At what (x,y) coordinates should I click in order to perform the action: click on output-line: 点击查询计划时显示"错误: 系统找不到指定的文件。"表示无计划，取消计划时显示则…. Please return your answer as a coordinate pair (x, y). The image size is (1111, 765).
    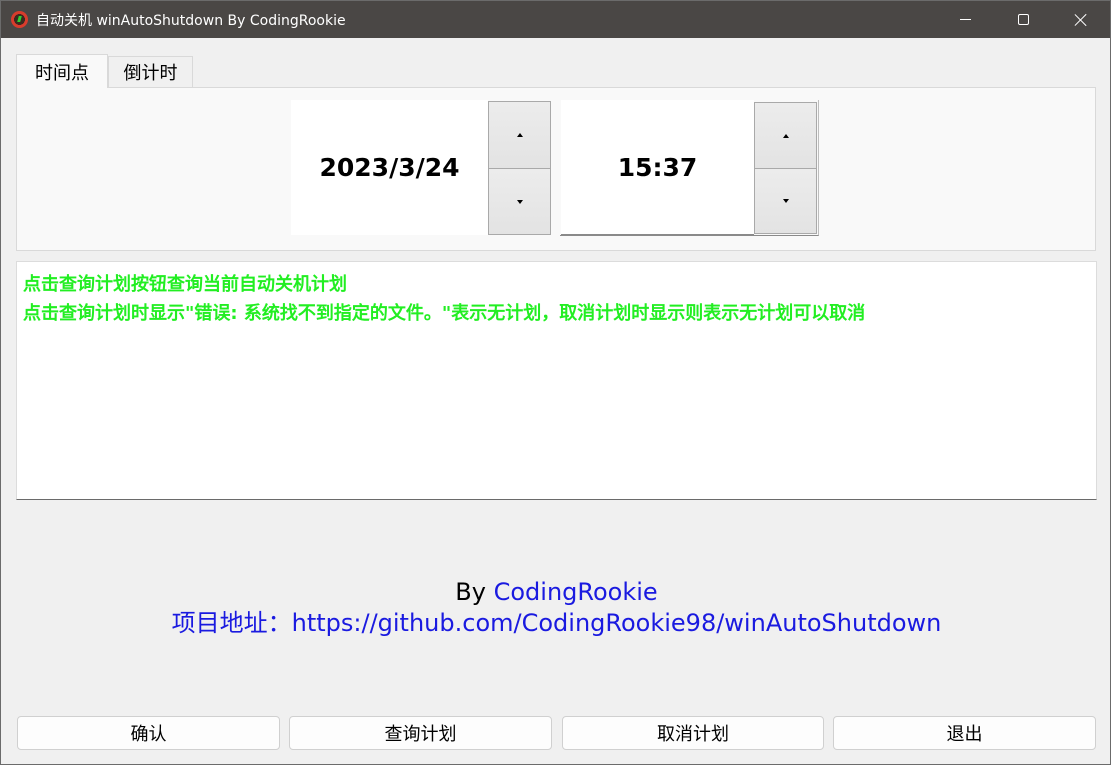
    Looking at the image, I should click on (444, 313).